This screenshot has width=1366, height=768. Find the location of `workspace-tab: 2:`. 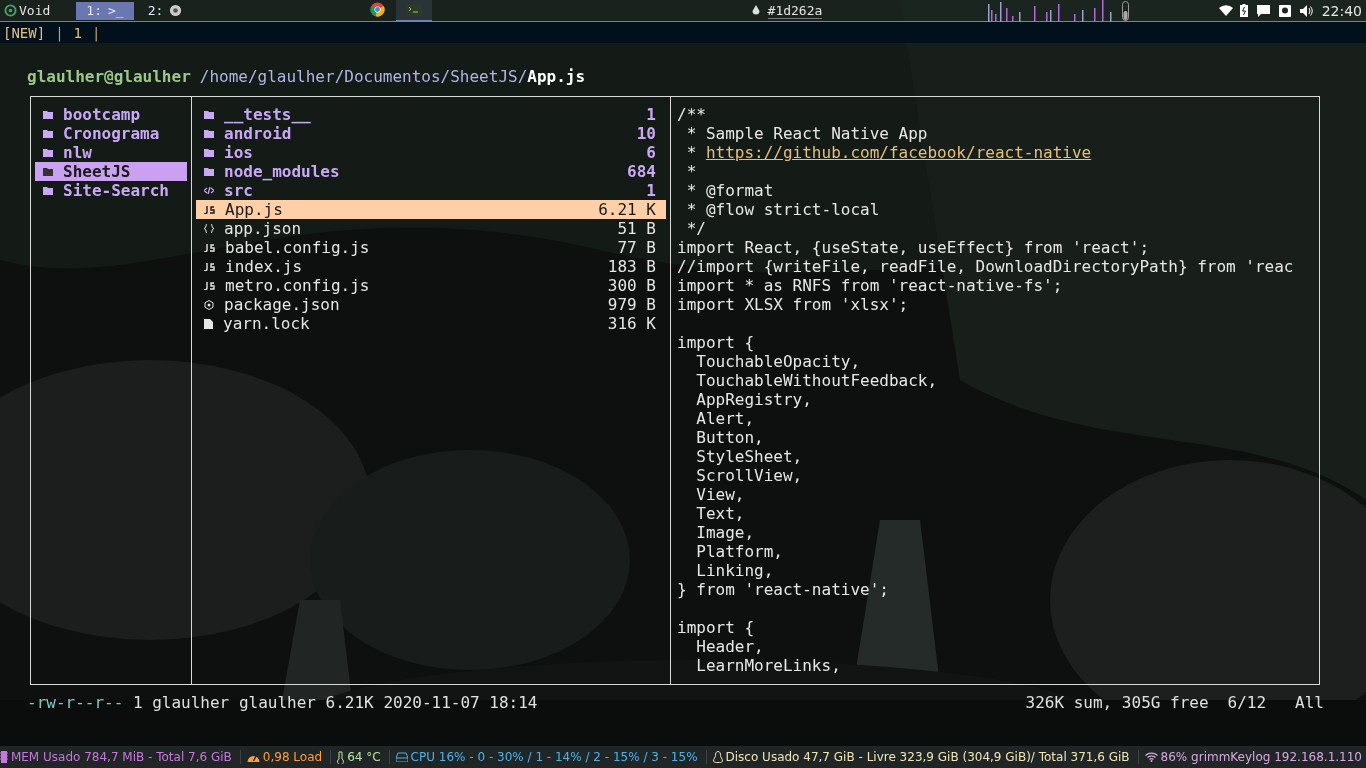

workspace-tab: 2: is located at coordinates (165, 10).